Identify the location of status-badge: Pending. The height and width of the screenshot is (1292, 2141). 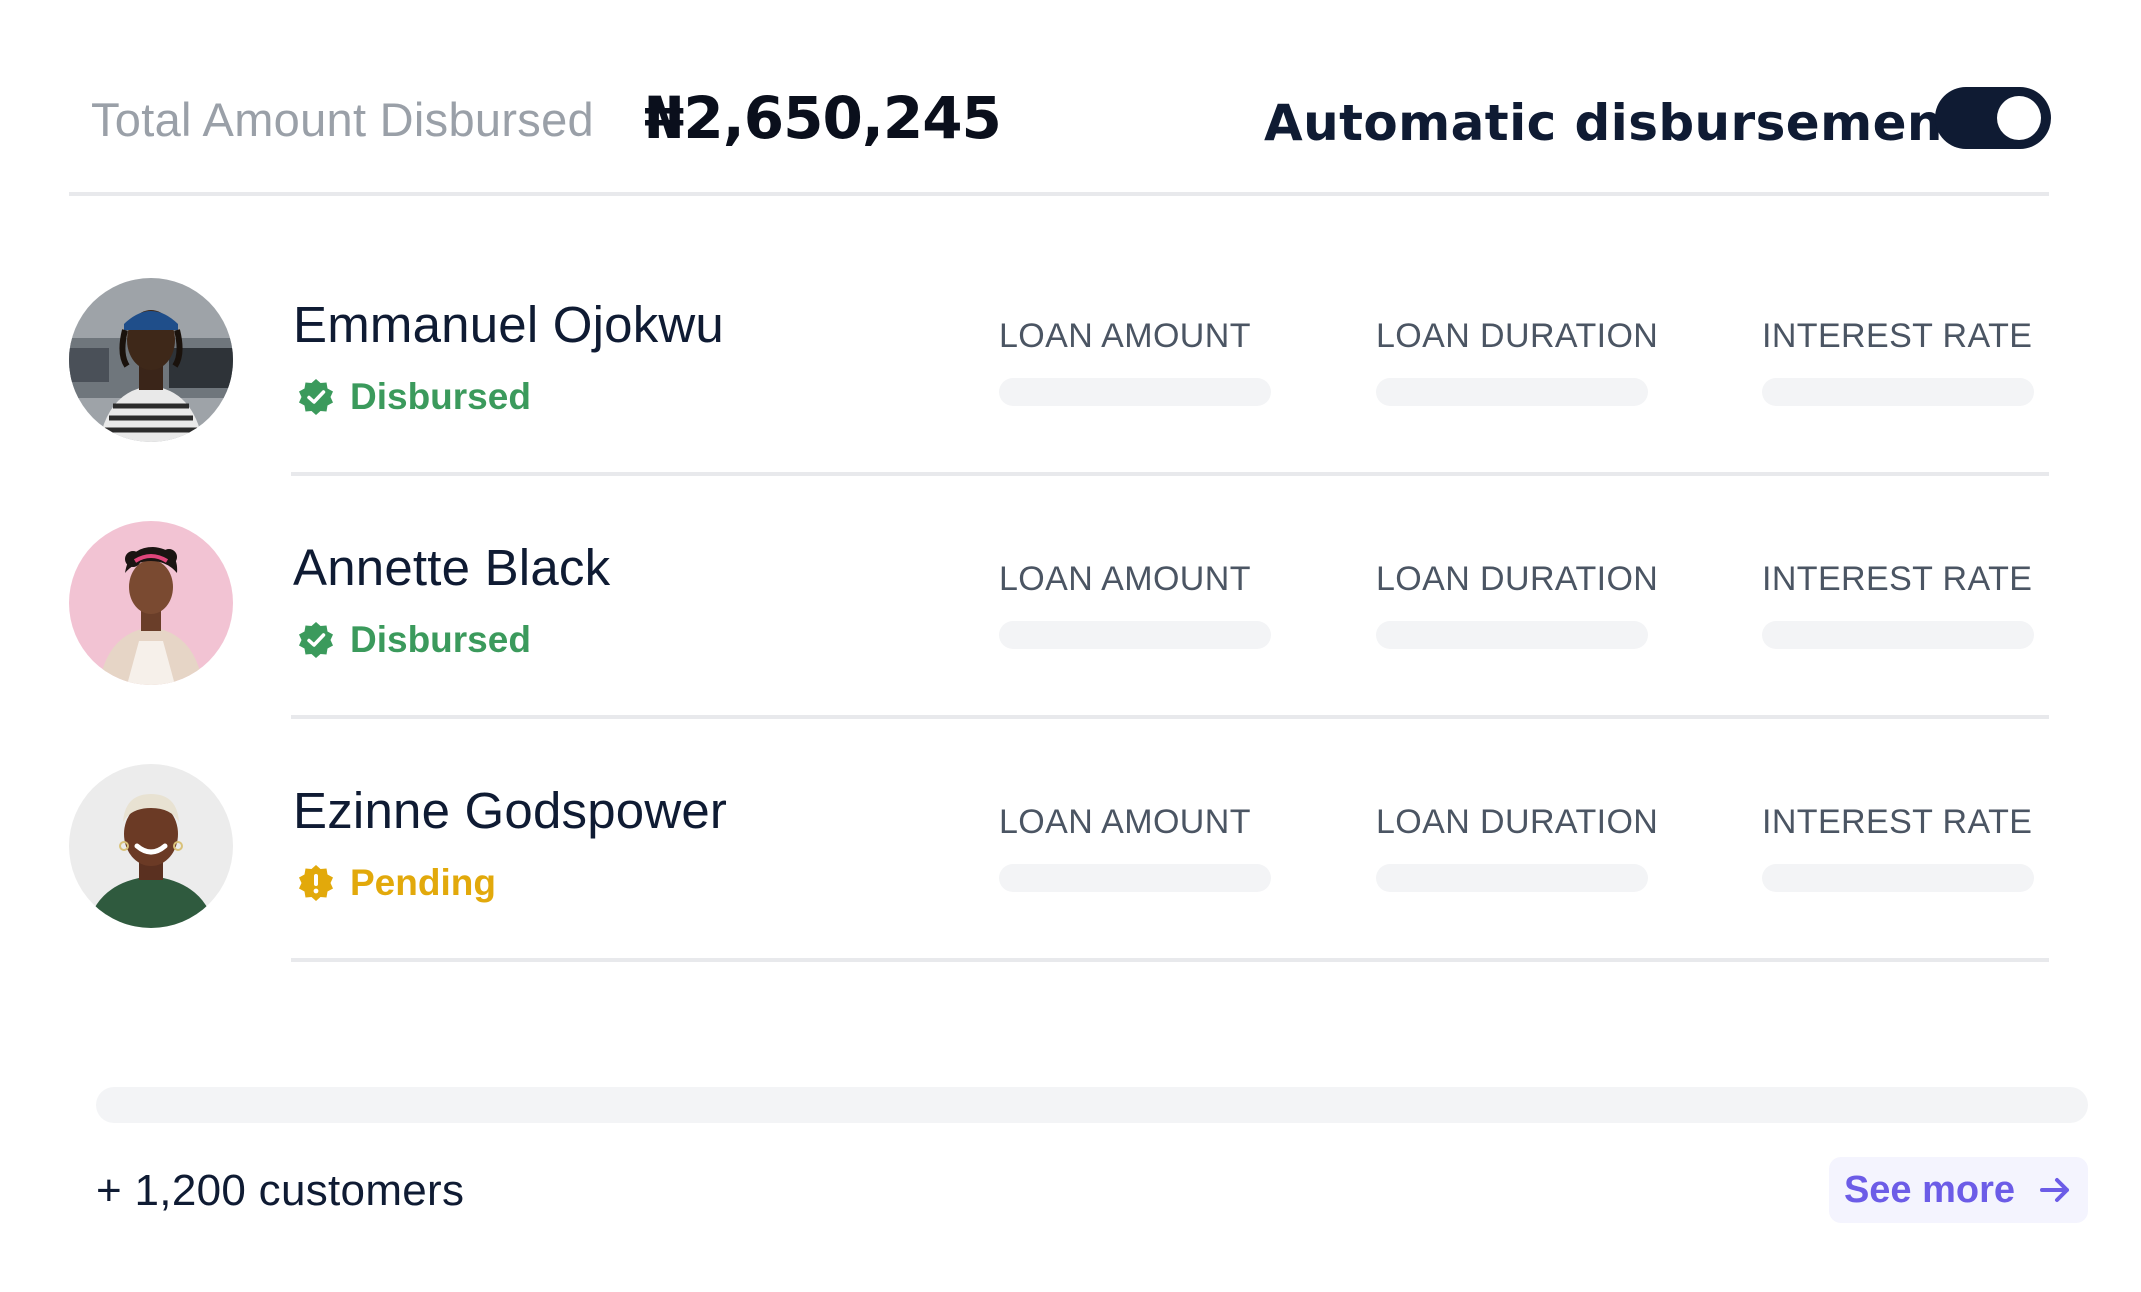
(396, 883).